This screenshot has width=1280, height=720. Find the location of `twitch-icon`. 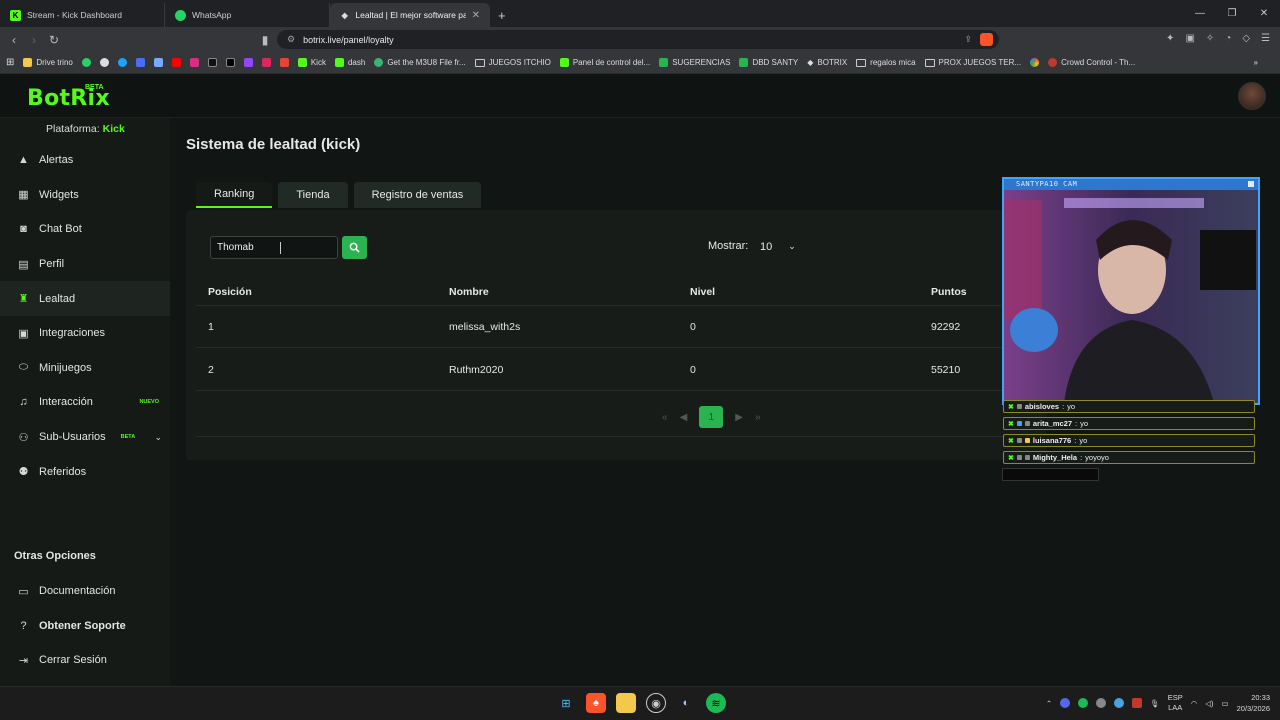

twitch-icon is located at coordinates (248, 62).